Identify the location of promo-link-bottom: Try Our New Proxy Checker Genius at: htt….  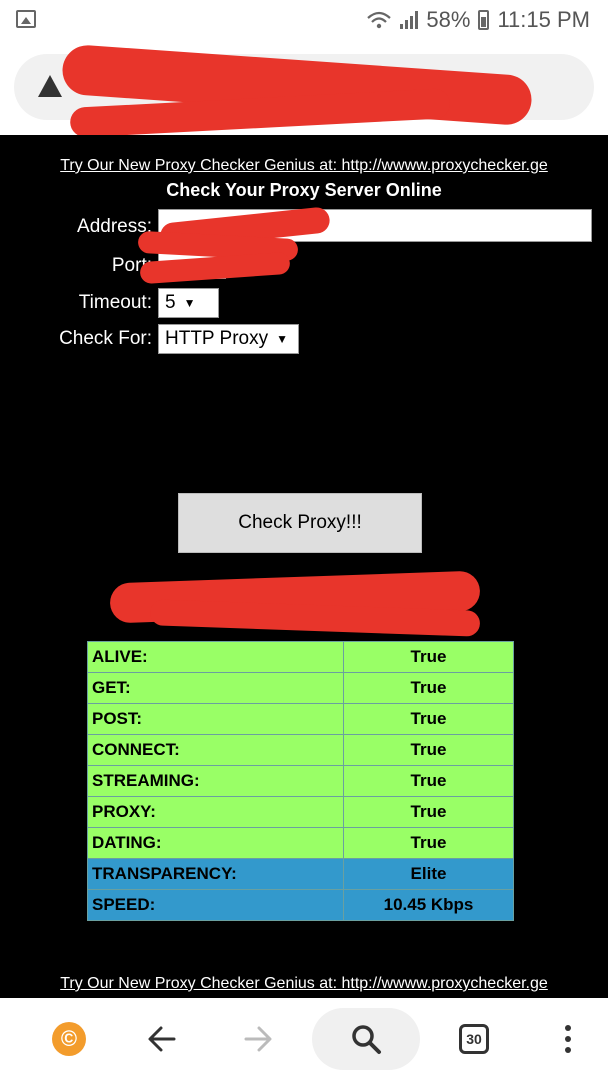
(304, 984).